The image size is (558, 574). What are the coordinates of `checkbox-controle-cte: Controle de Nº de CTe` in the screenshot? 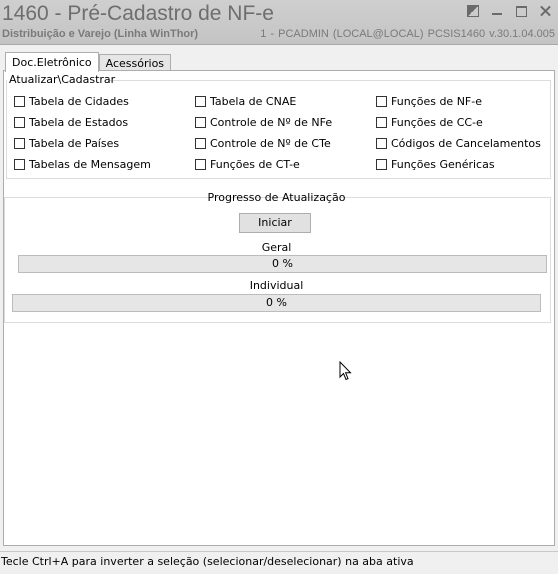 It's located at (263, 143).